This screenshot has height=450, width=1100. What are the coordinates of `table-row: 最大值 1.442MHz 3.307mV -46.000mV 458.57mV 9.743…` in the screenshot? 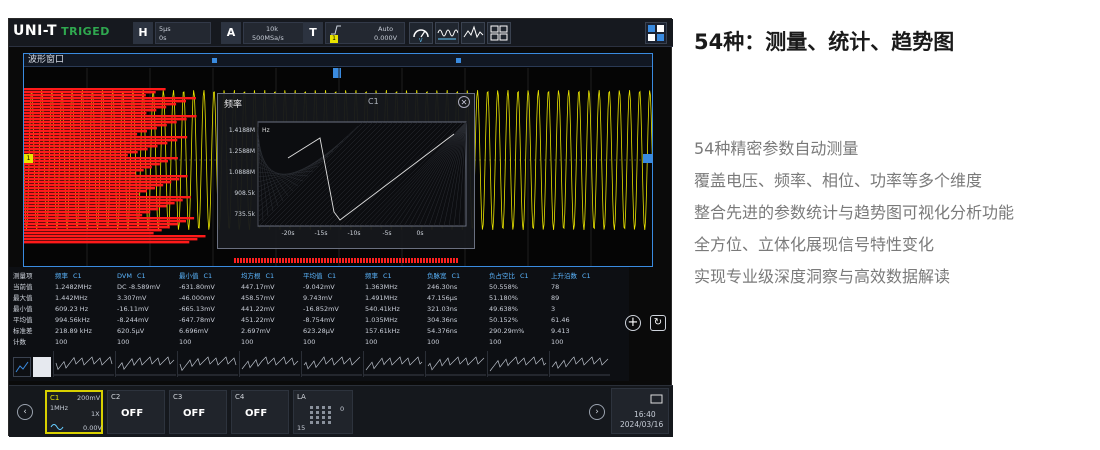 It's located at (319, 298).